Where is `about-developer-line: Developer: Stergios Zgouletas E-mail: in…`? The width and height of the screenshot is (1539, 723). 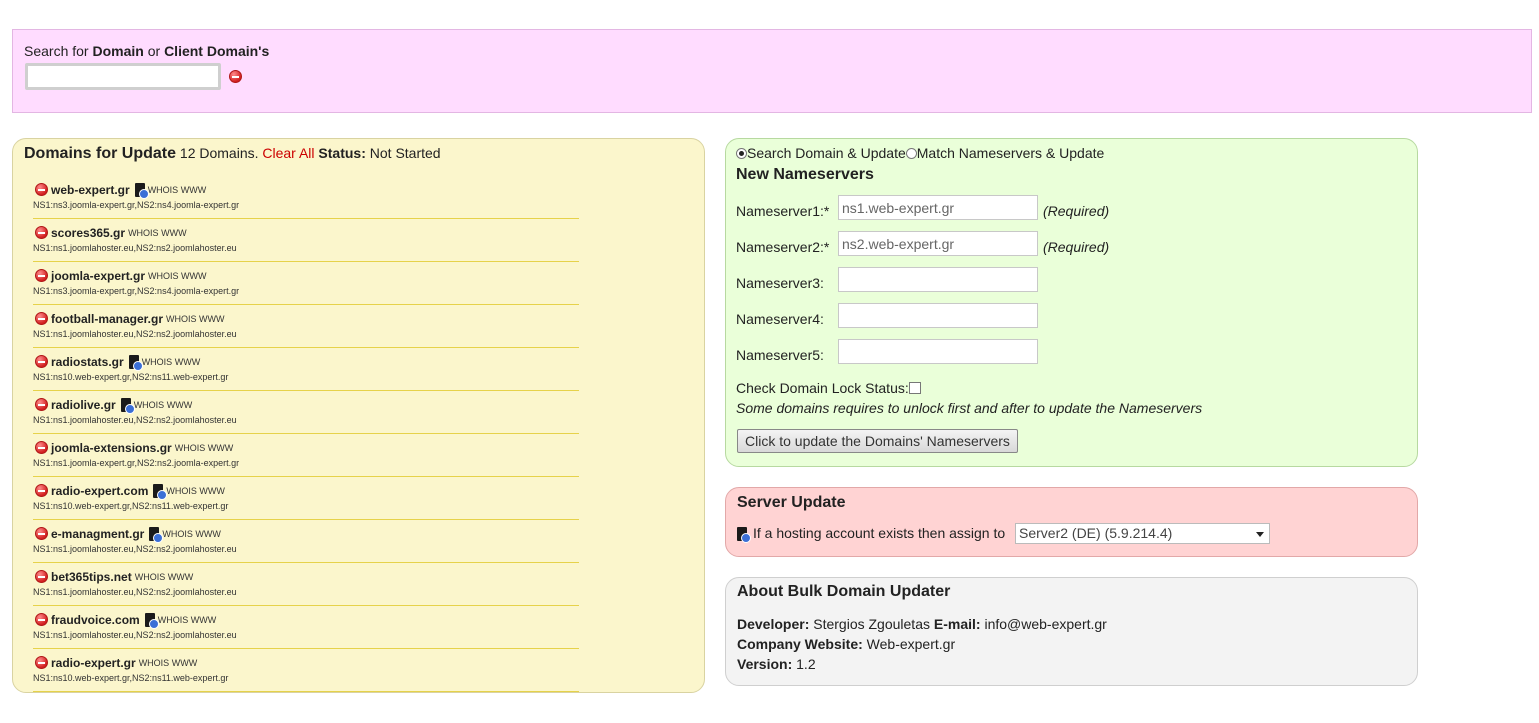
about-developer-line: Developer: Stergios Zgouletas E-mail: in… is located at coordinates (922, 624).